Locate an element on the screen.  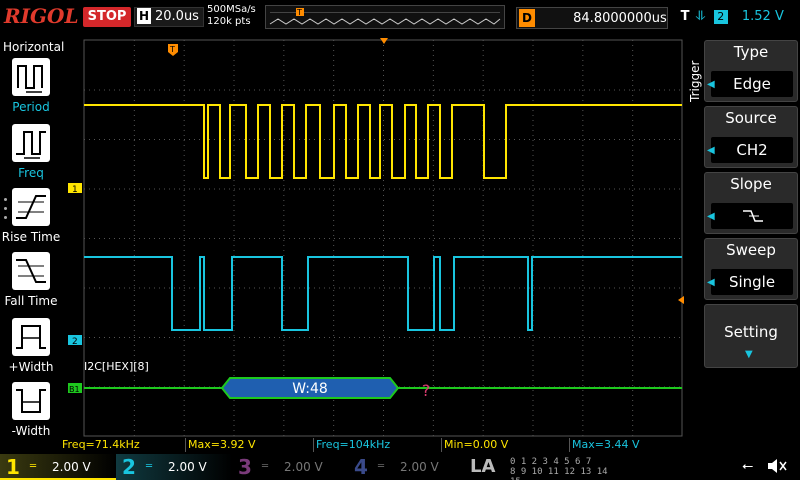
trigger-slope-value is located at coordinates (752, 216).